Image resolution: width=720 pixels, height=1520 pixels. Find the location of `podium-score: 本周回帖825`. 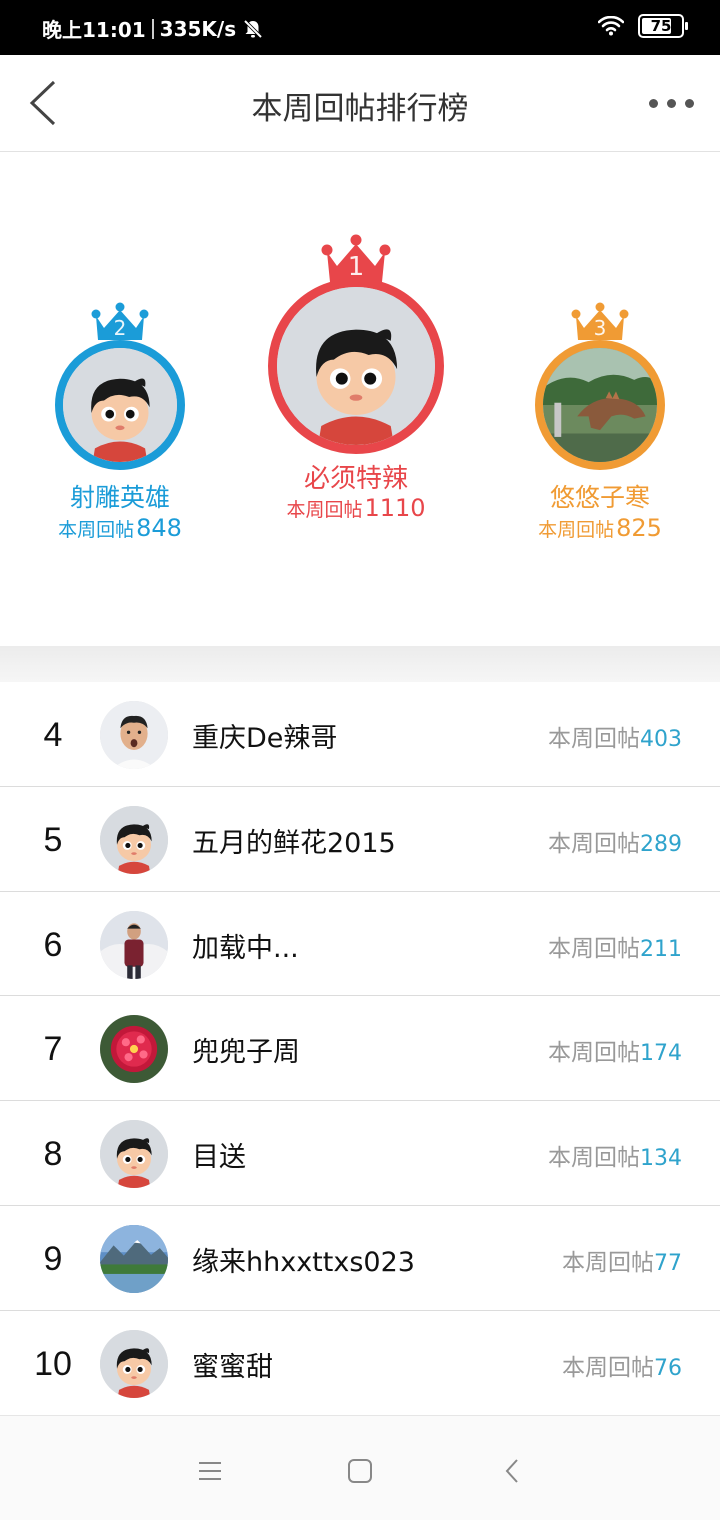

podium-score: 本周回帖825 is located at coordinates (600, 528).